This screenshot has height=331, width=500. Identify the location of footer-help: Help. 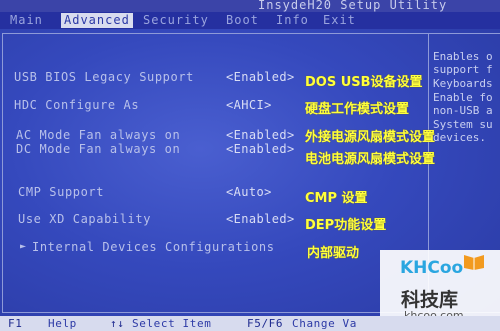
(62, 323).